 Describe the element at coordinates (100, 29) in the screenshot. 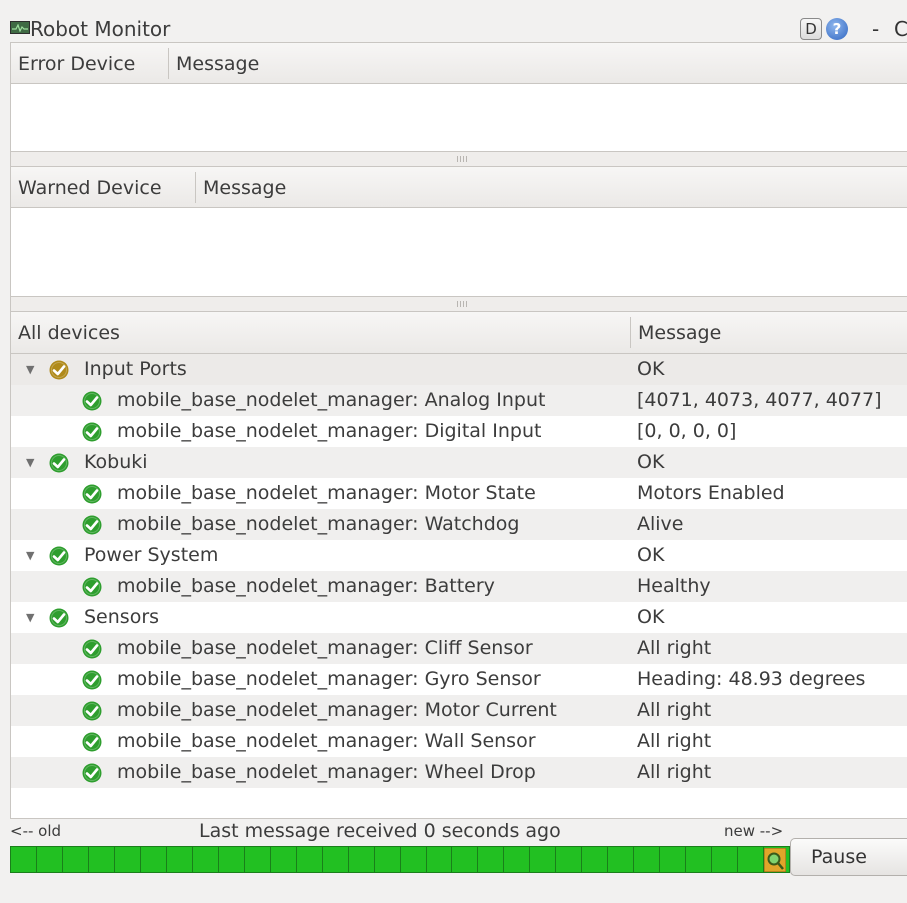

I see `window-title: Robot Monitor` at that location.